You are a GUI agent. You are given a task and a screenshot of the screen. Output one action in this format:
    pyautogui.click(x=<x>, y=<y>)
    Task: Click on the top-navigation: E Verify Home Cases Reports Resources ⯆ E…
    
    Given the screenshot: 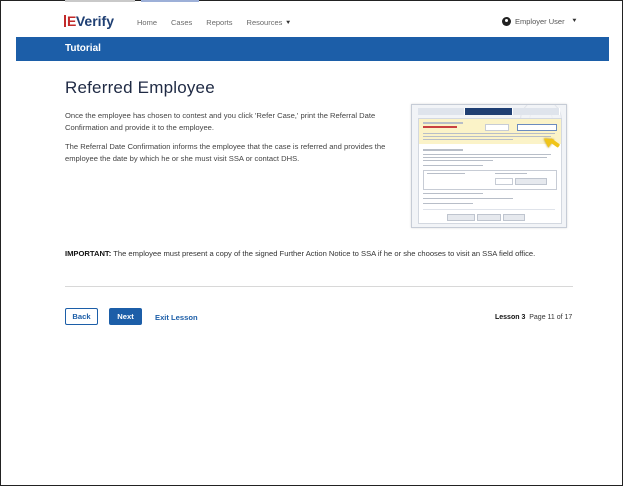 What is the action you would take?
    pyautogui.click(x=312, y=23)
    